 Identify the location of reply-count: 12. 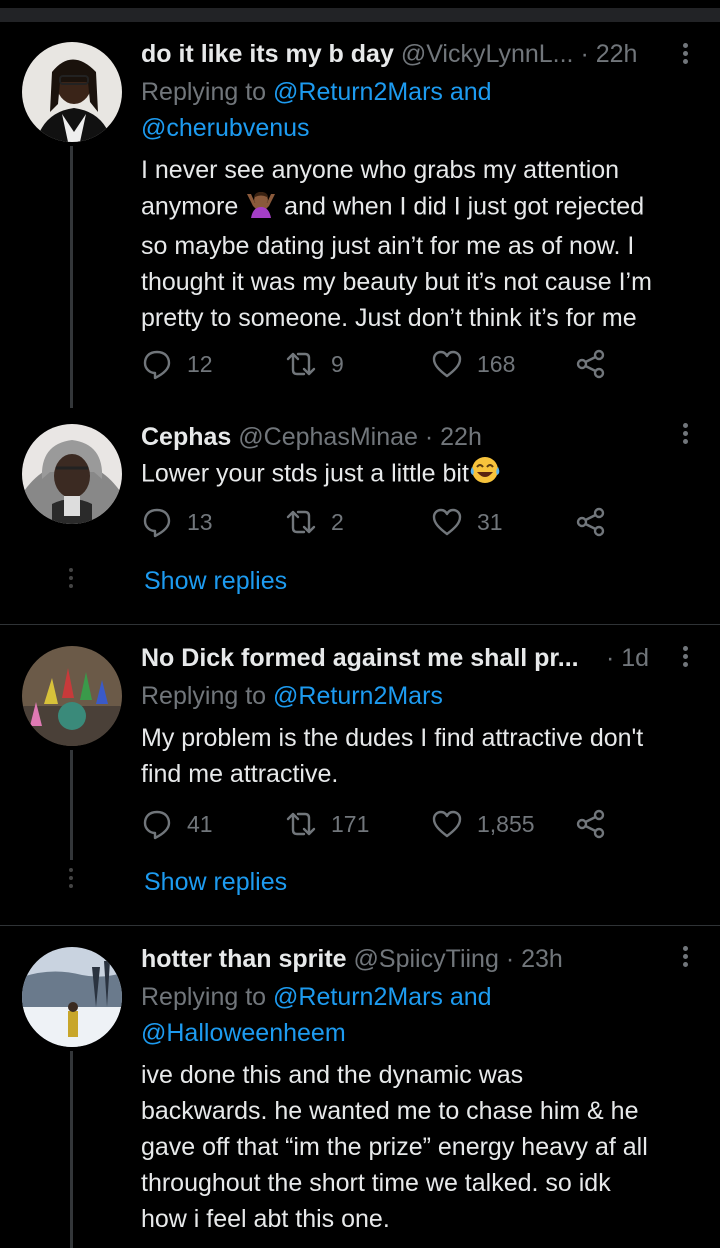
(200, 363).